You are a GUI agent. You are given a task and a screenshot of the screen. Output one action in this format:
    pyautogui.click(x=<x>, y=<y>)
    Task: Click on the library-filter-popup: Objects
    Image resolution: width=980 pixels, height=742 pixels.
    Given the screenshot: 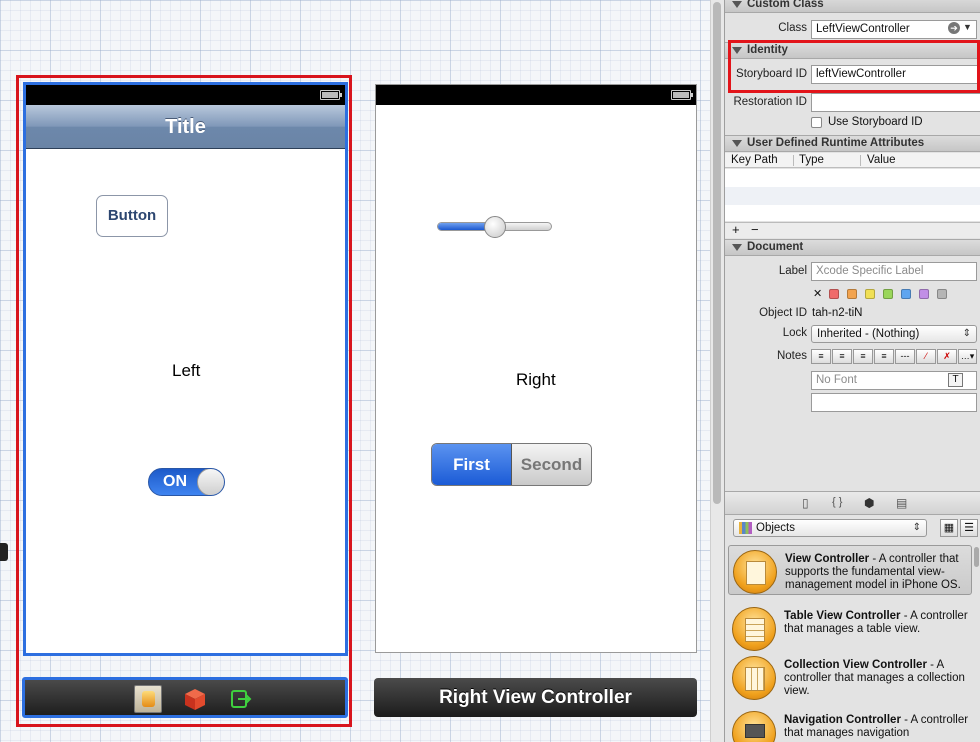 What is the action you would take?
    pyautogui.click(x=830, y=528)
    